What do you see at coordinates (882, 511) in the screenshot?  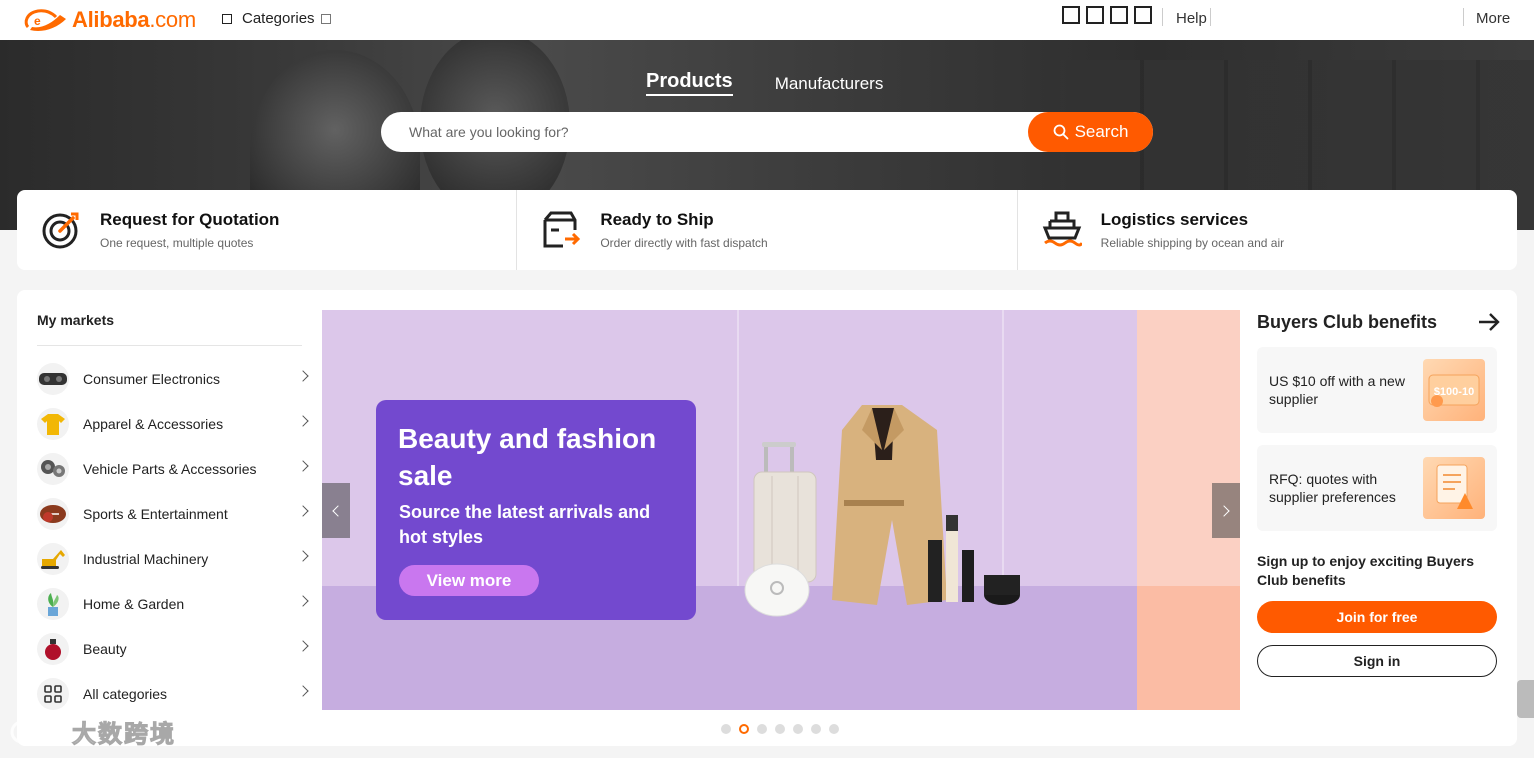 I see `fashion-products-image` at bounding box center [882, 511].